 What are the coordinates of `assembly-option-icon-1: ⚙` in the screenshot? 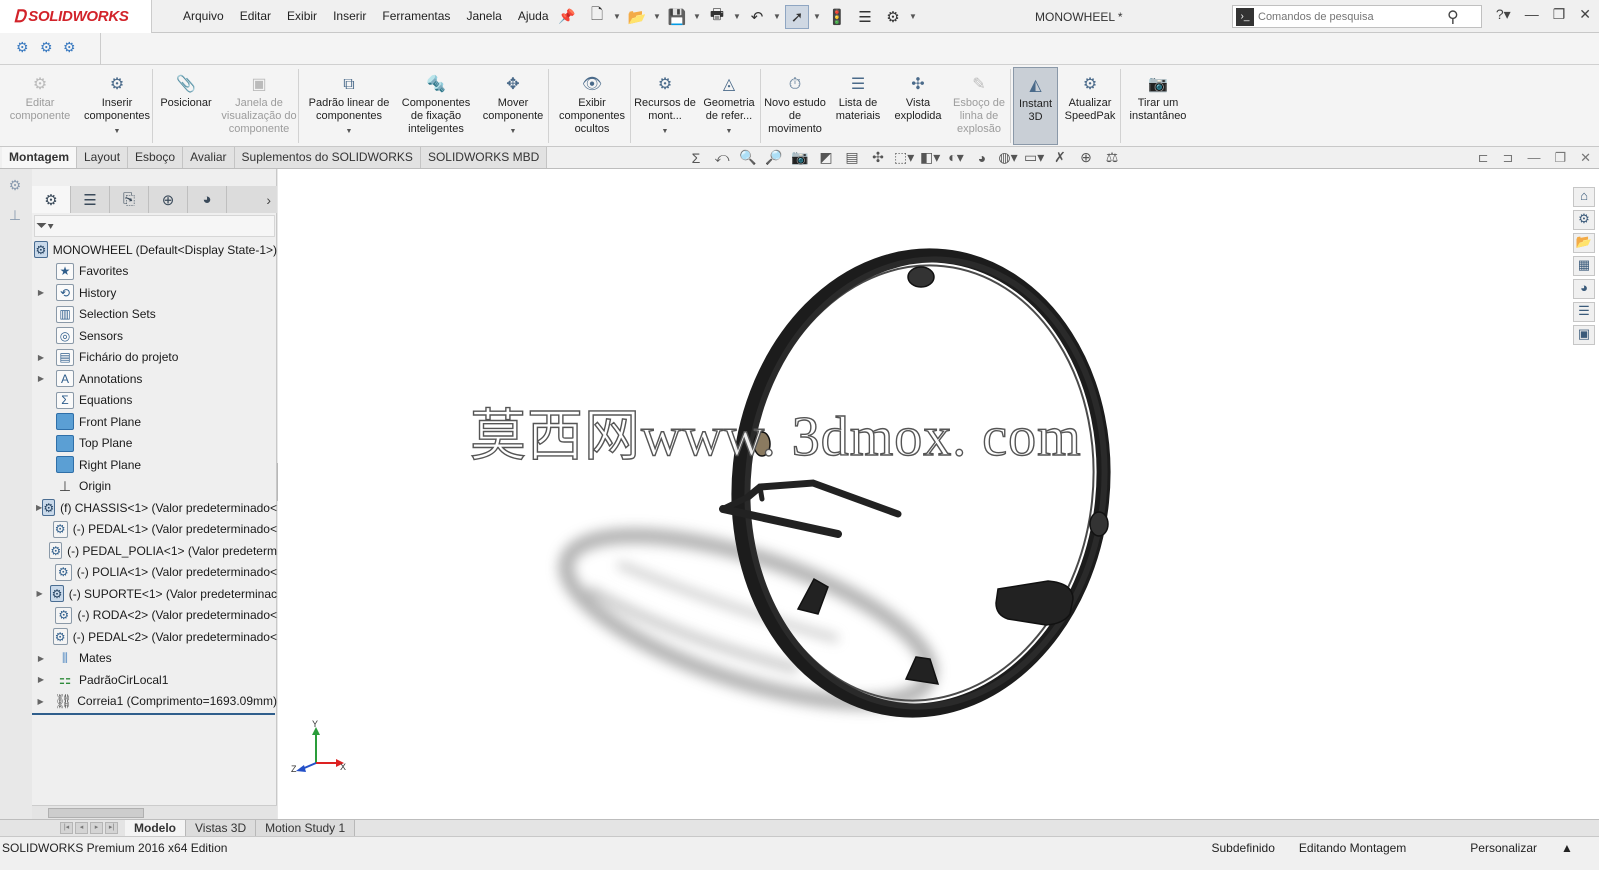 It's located at (26, 48).